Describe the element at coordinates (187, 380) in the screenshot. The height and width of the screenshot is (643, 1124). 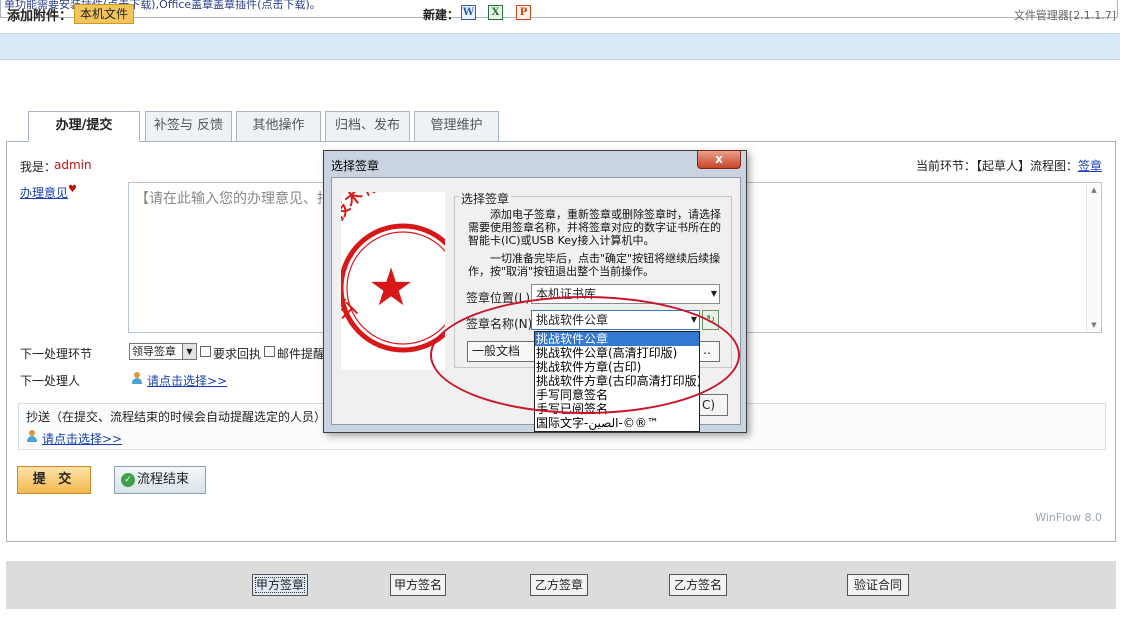
I see `choose-handler-link: 请点击选择>>` at that location.